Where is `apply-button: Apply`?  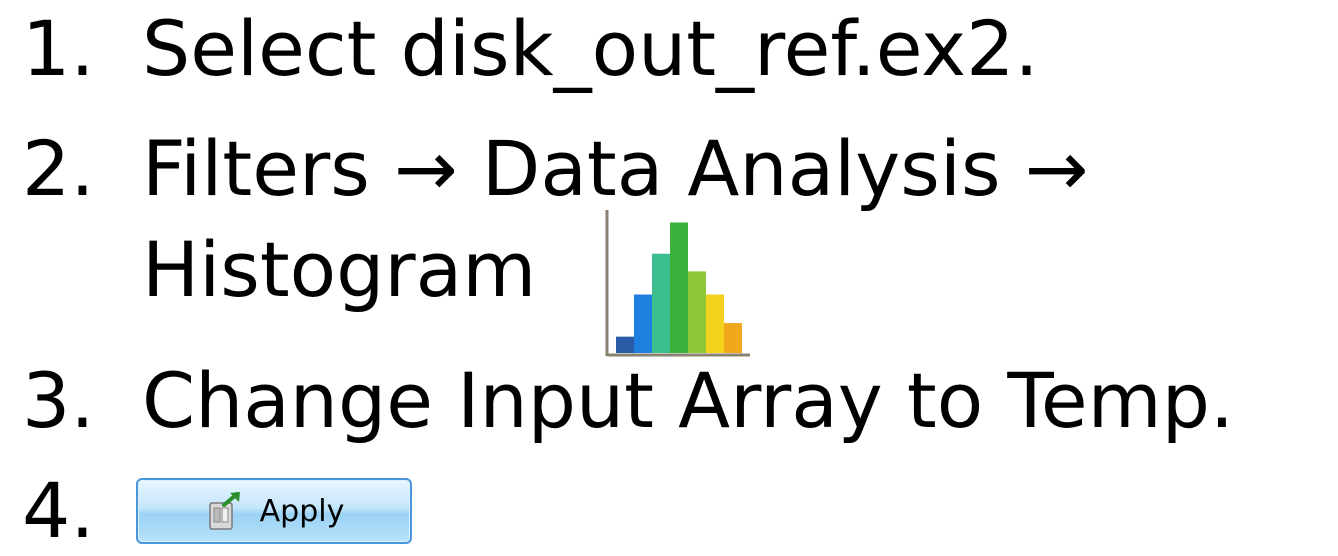 apply-button: Apply is located at coordinates (274, 511).